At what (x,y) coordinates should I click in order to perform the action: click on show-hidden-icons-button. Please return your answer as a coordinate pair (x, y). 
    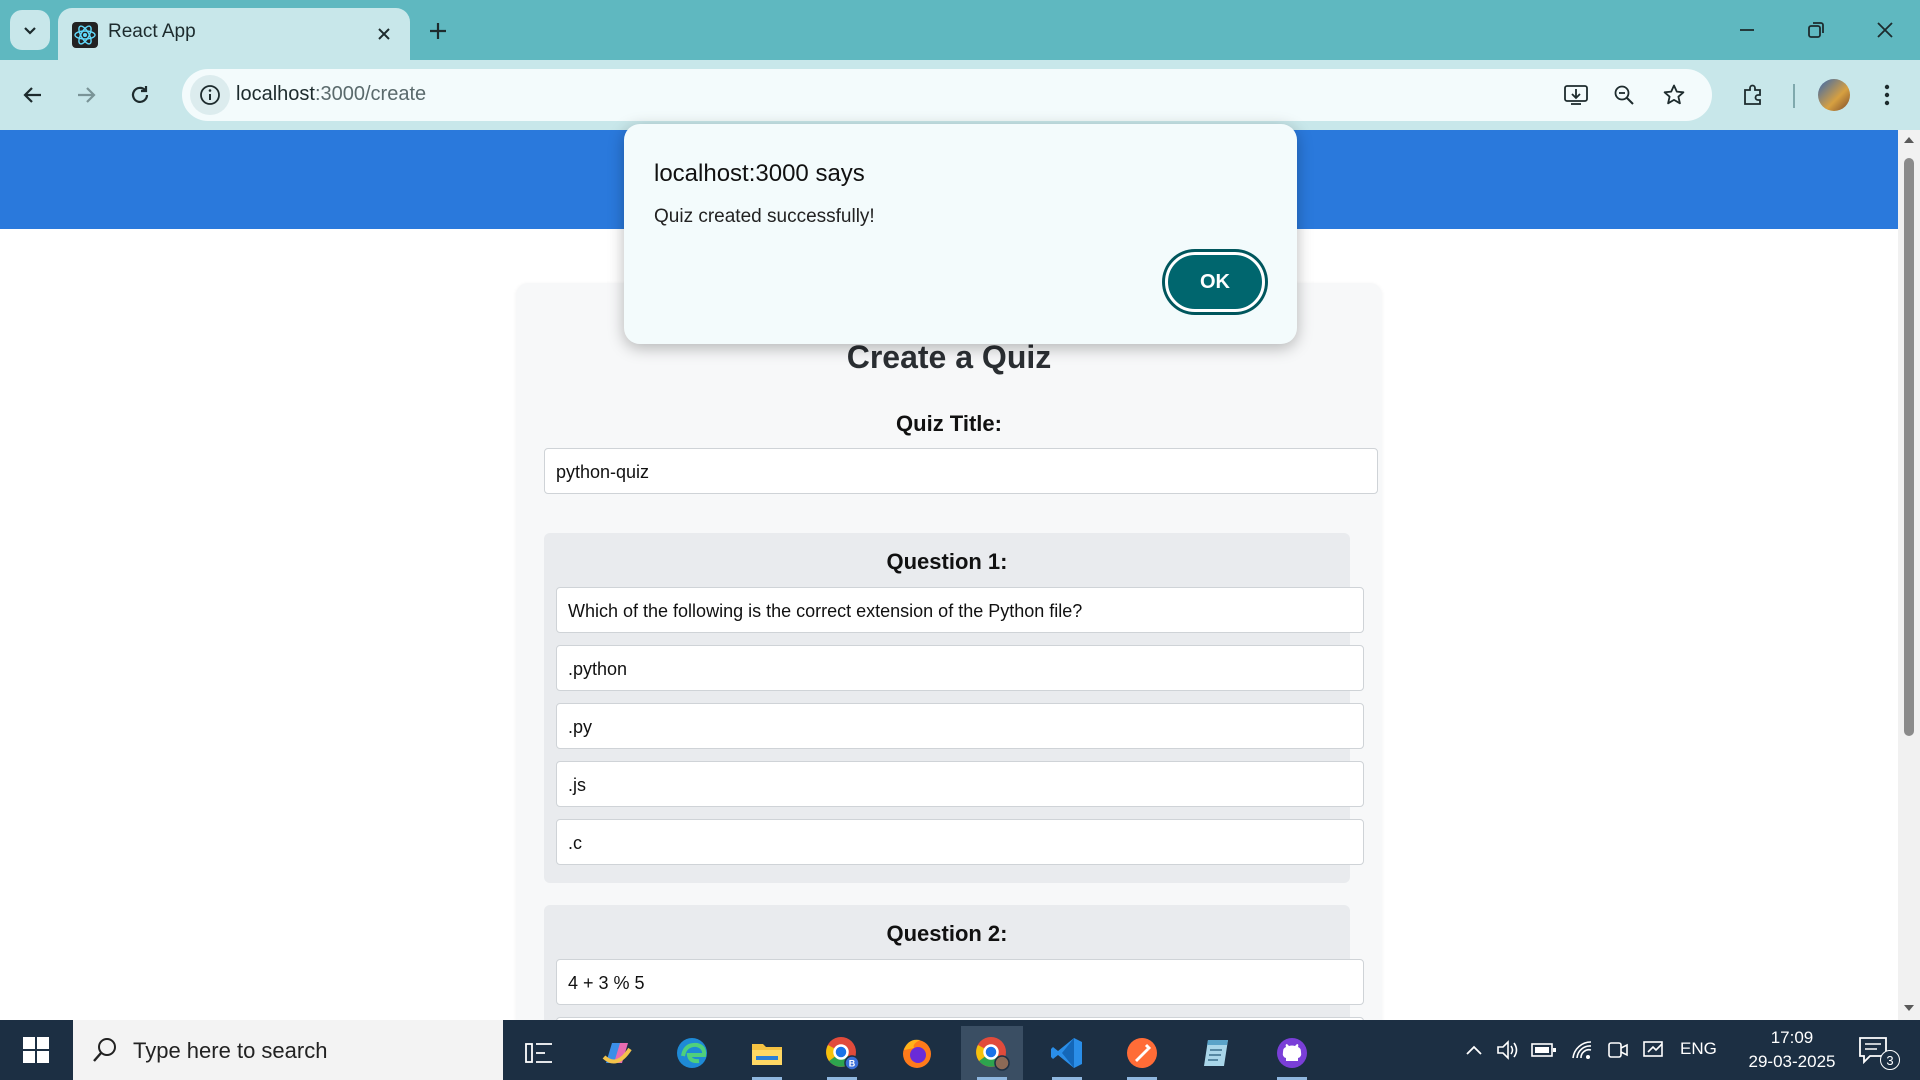
    Looking at the image, I should click on (1474, 1050).